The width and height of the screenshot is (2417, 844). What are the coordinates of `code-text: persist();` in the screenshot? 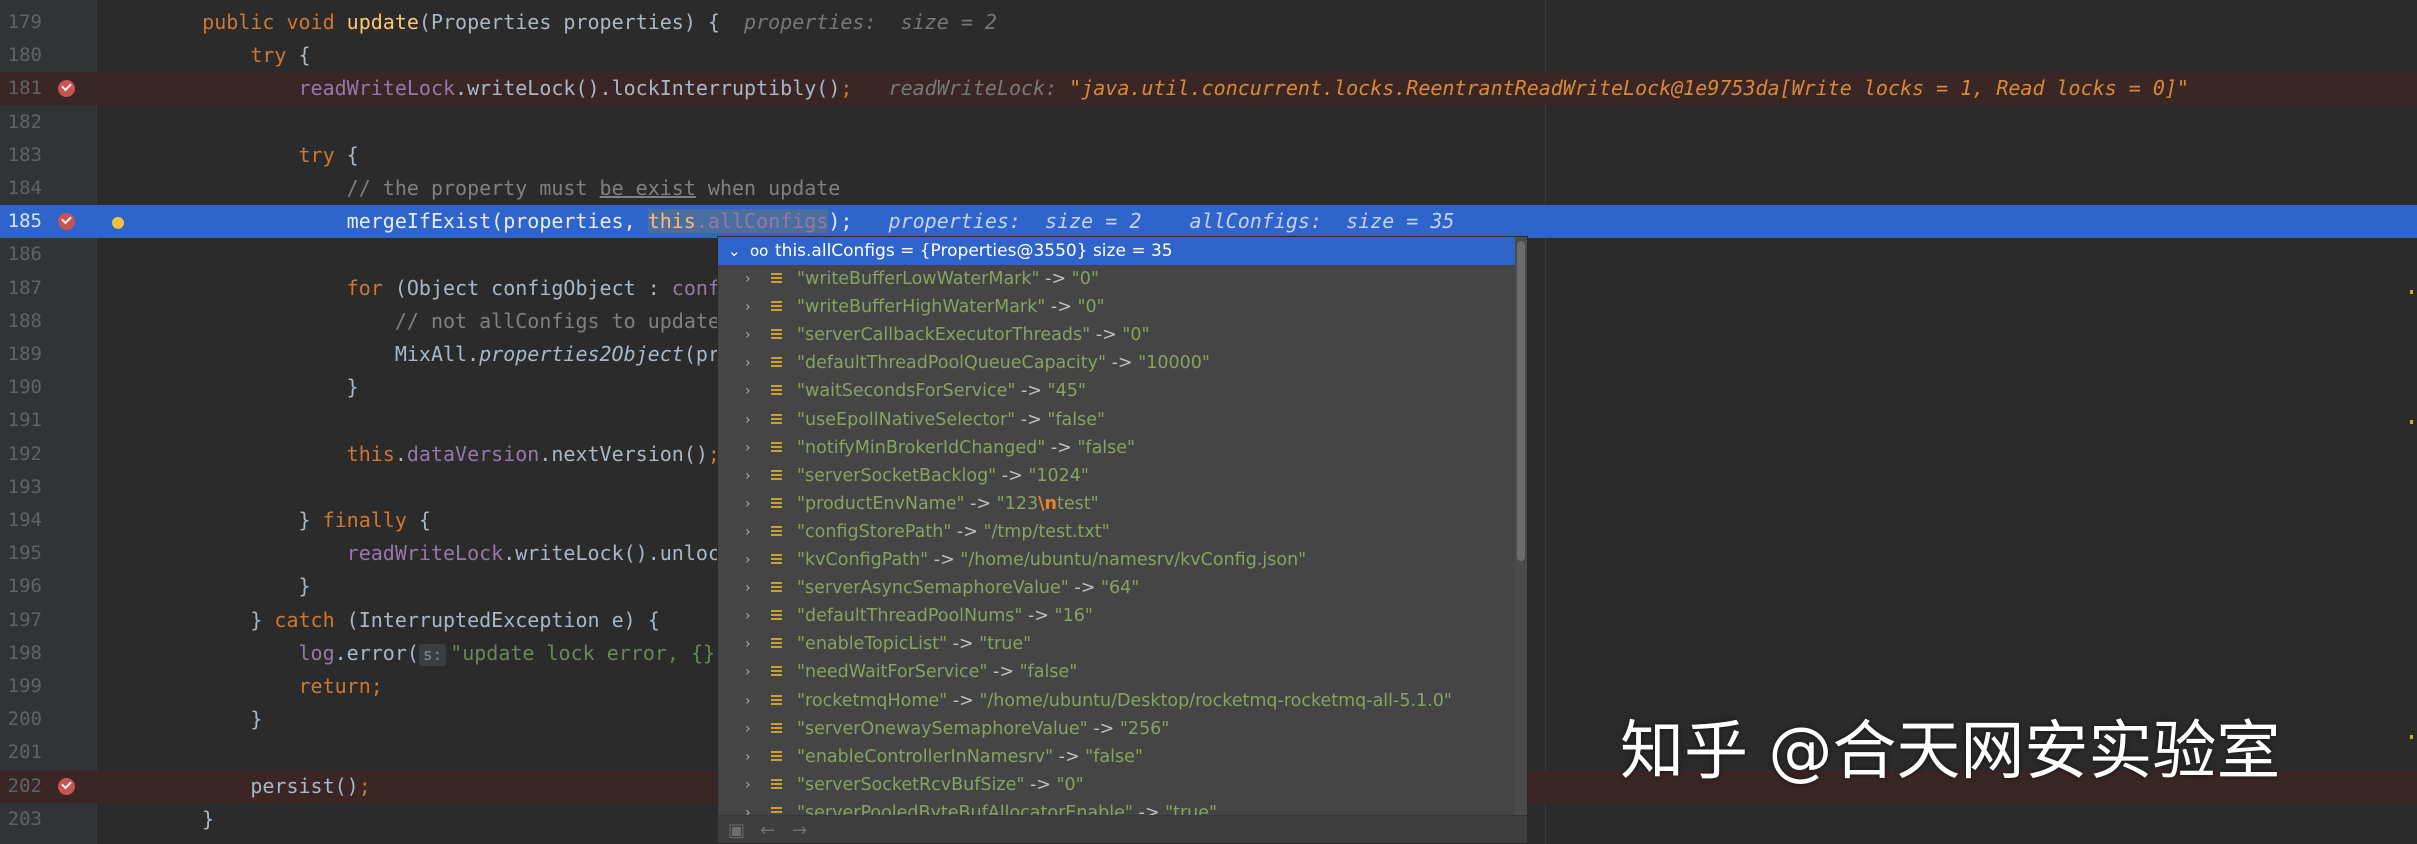 It's located at (262, 786).